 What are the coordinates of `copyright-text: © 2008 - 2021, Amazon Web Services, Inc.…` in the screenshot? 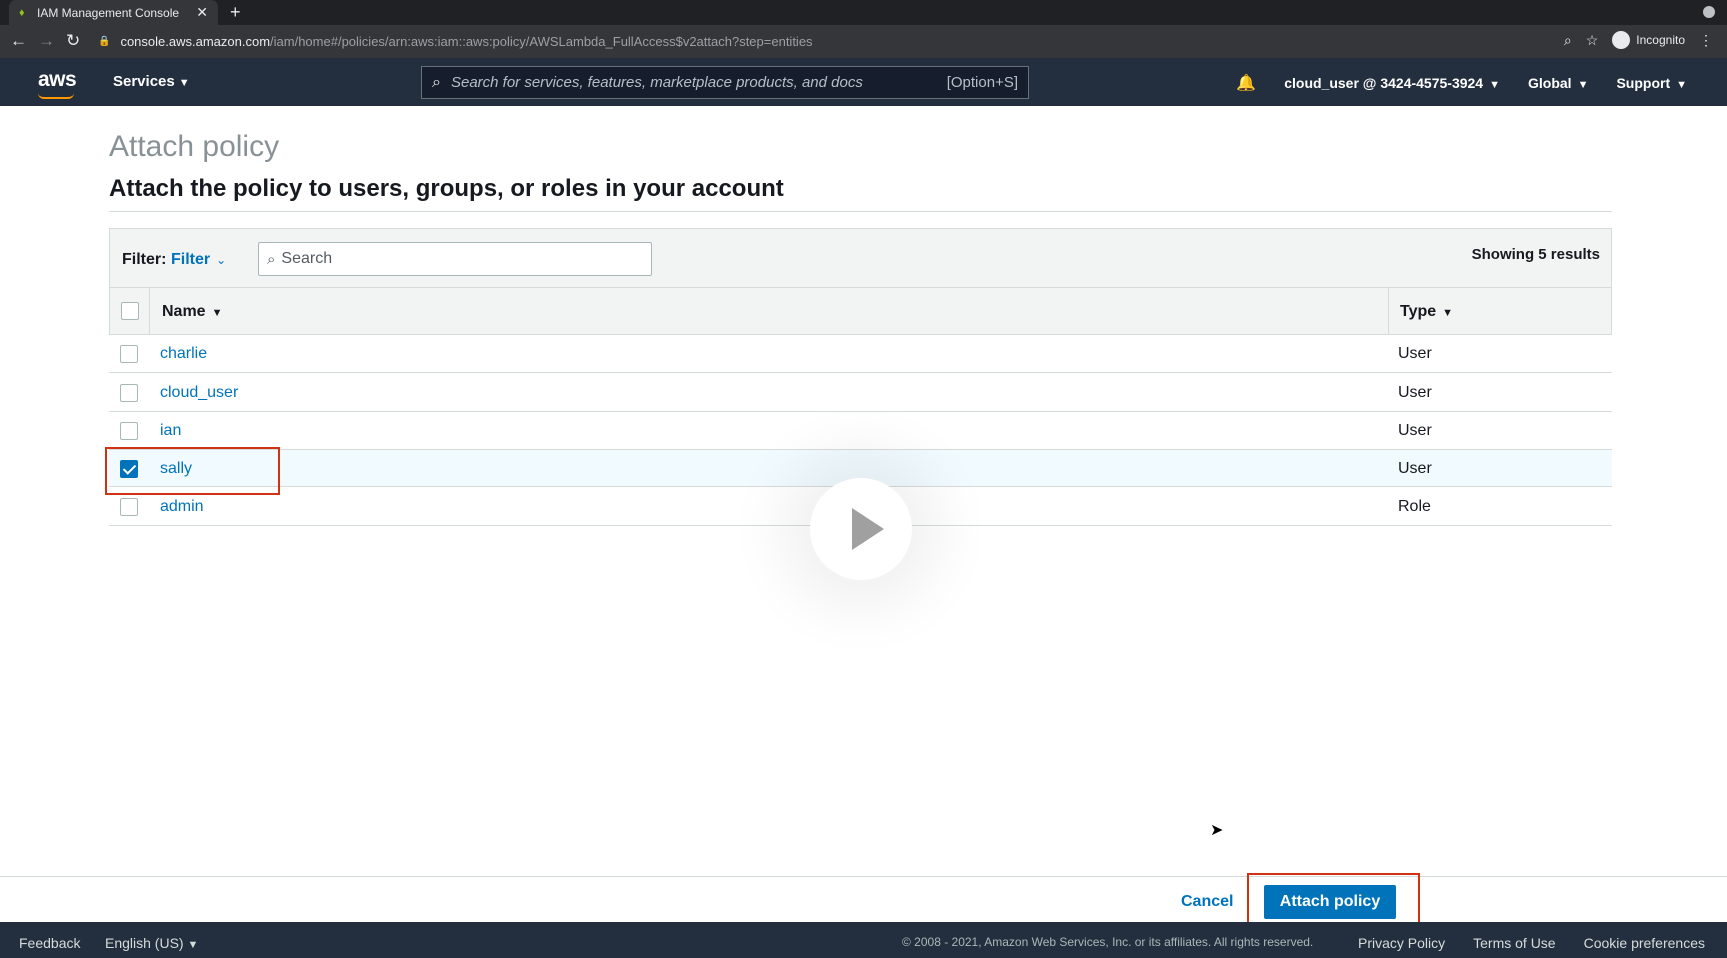 It's located at (1108, 942).